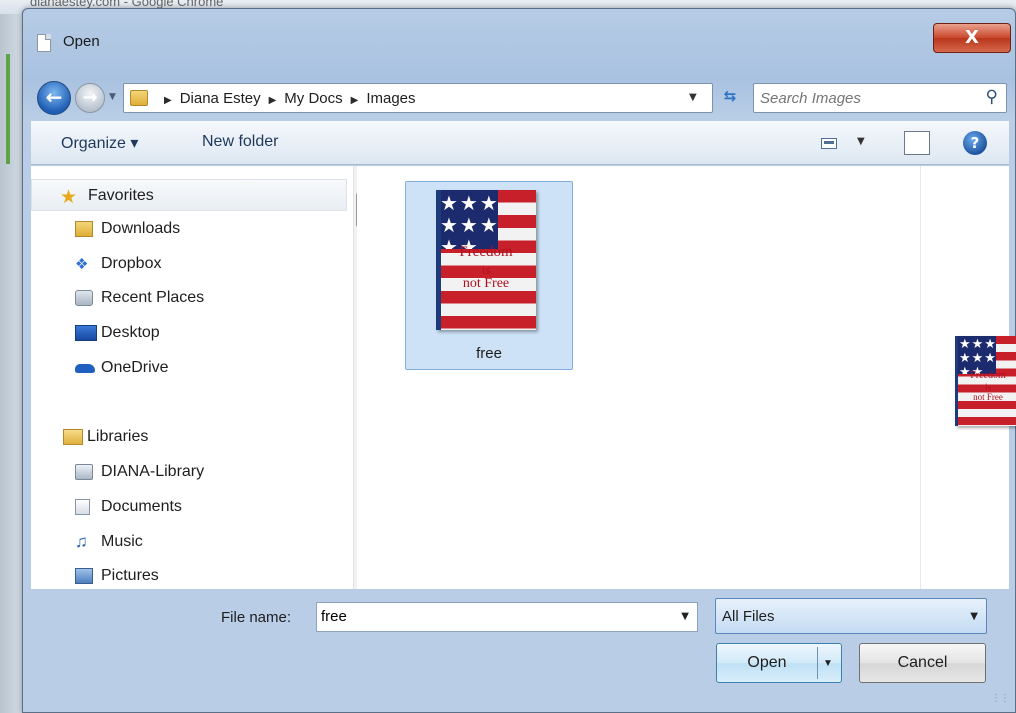  Describe the element at coordinates (189, 368) in the screenshot. I see `nav-item-onedrive: OneDrive` at that location.